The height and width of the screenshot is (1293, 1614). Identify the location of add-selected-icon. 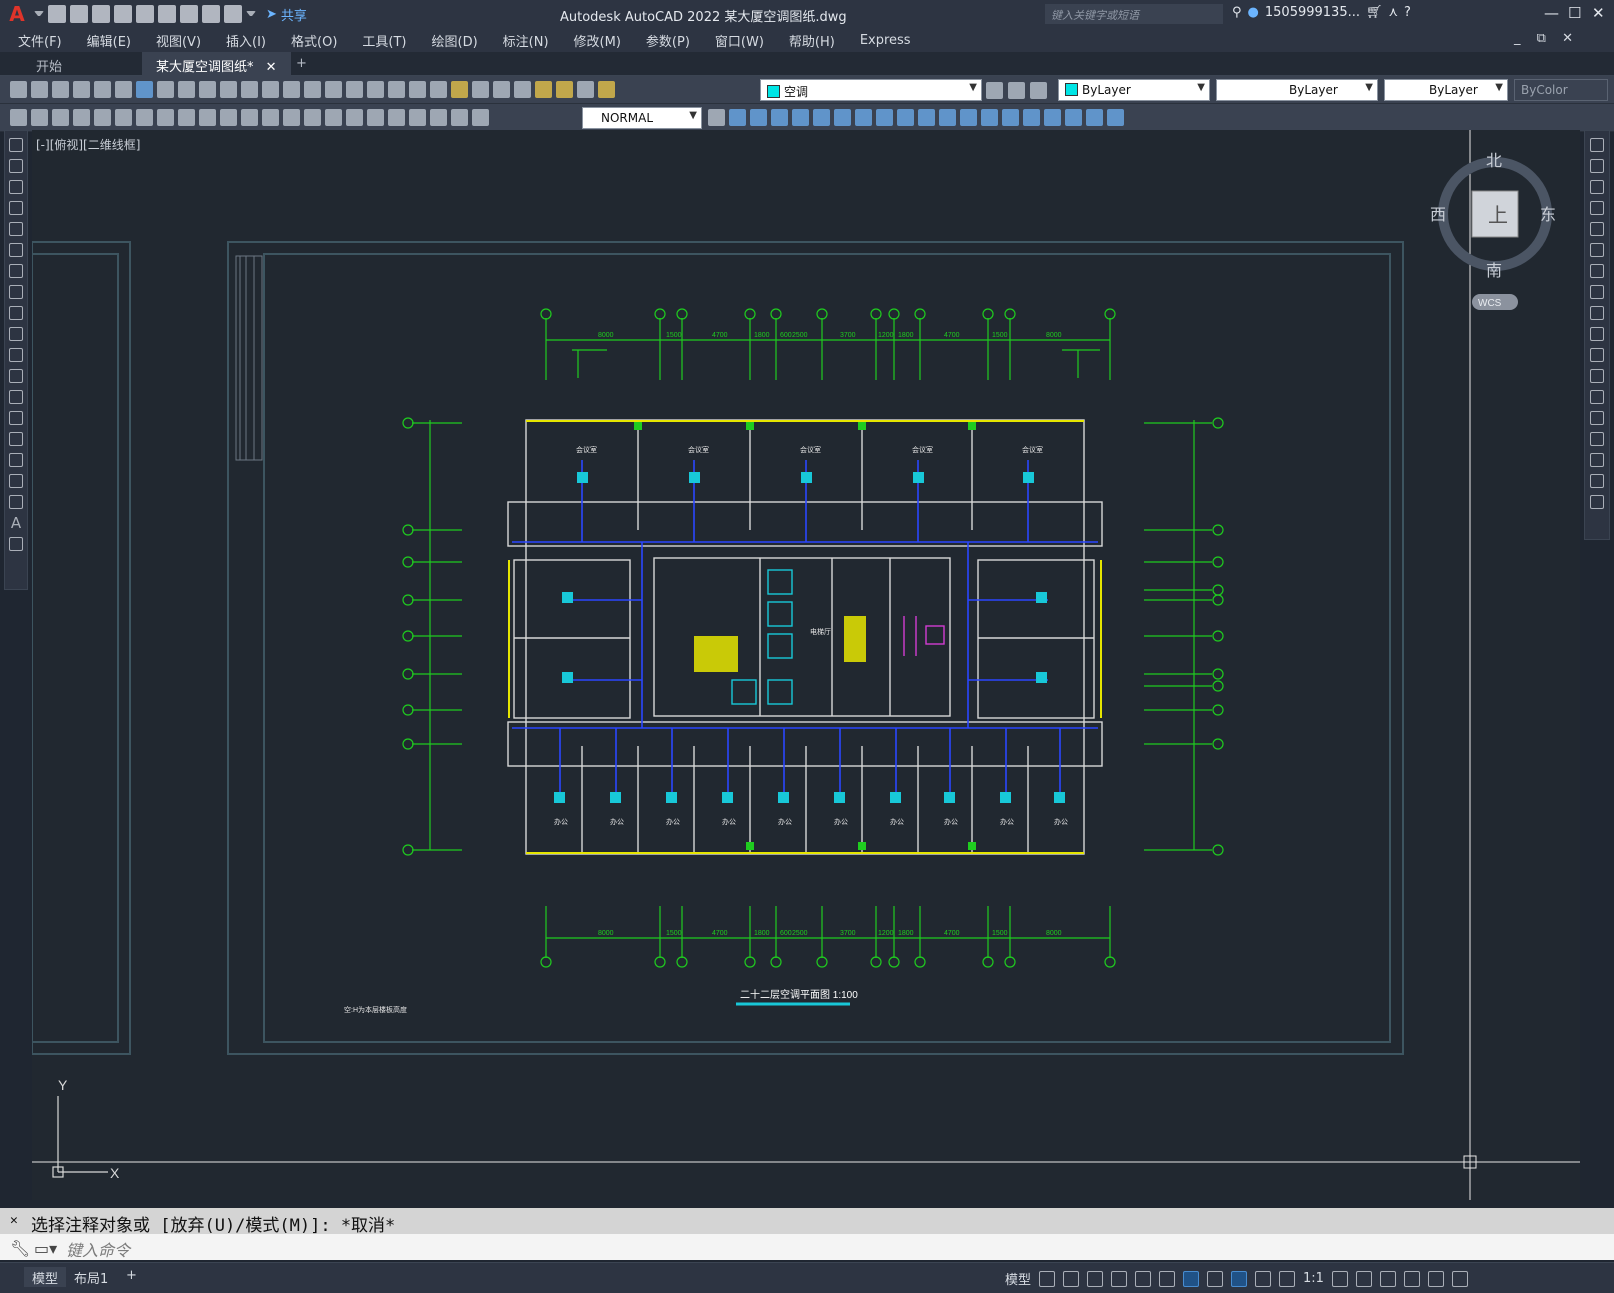
(16, 544).